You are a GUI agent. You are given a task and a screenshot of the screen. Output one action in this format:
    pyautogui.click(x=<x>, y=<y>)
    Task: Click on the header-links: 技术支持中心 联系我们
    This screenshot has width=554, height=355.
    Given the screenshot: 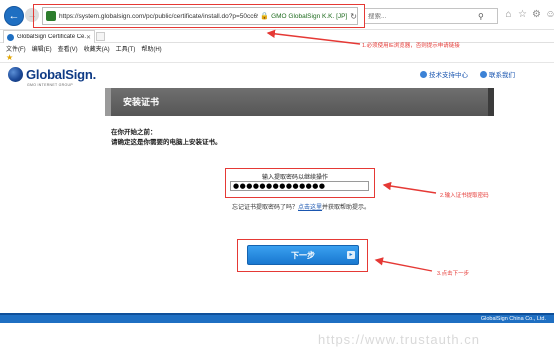 What is the action you would take?
    pyautogui.click(x=467, y=74)
    